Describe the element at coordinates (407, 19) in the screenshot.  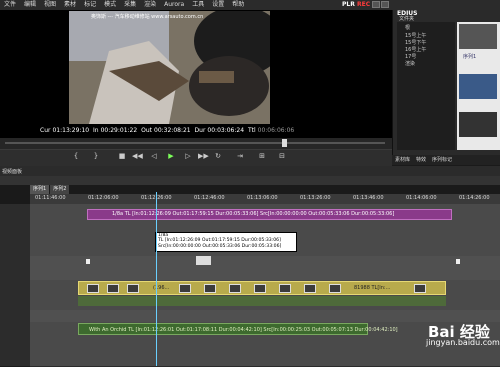
I see `folder-panel-title: 文件夹` at that location.